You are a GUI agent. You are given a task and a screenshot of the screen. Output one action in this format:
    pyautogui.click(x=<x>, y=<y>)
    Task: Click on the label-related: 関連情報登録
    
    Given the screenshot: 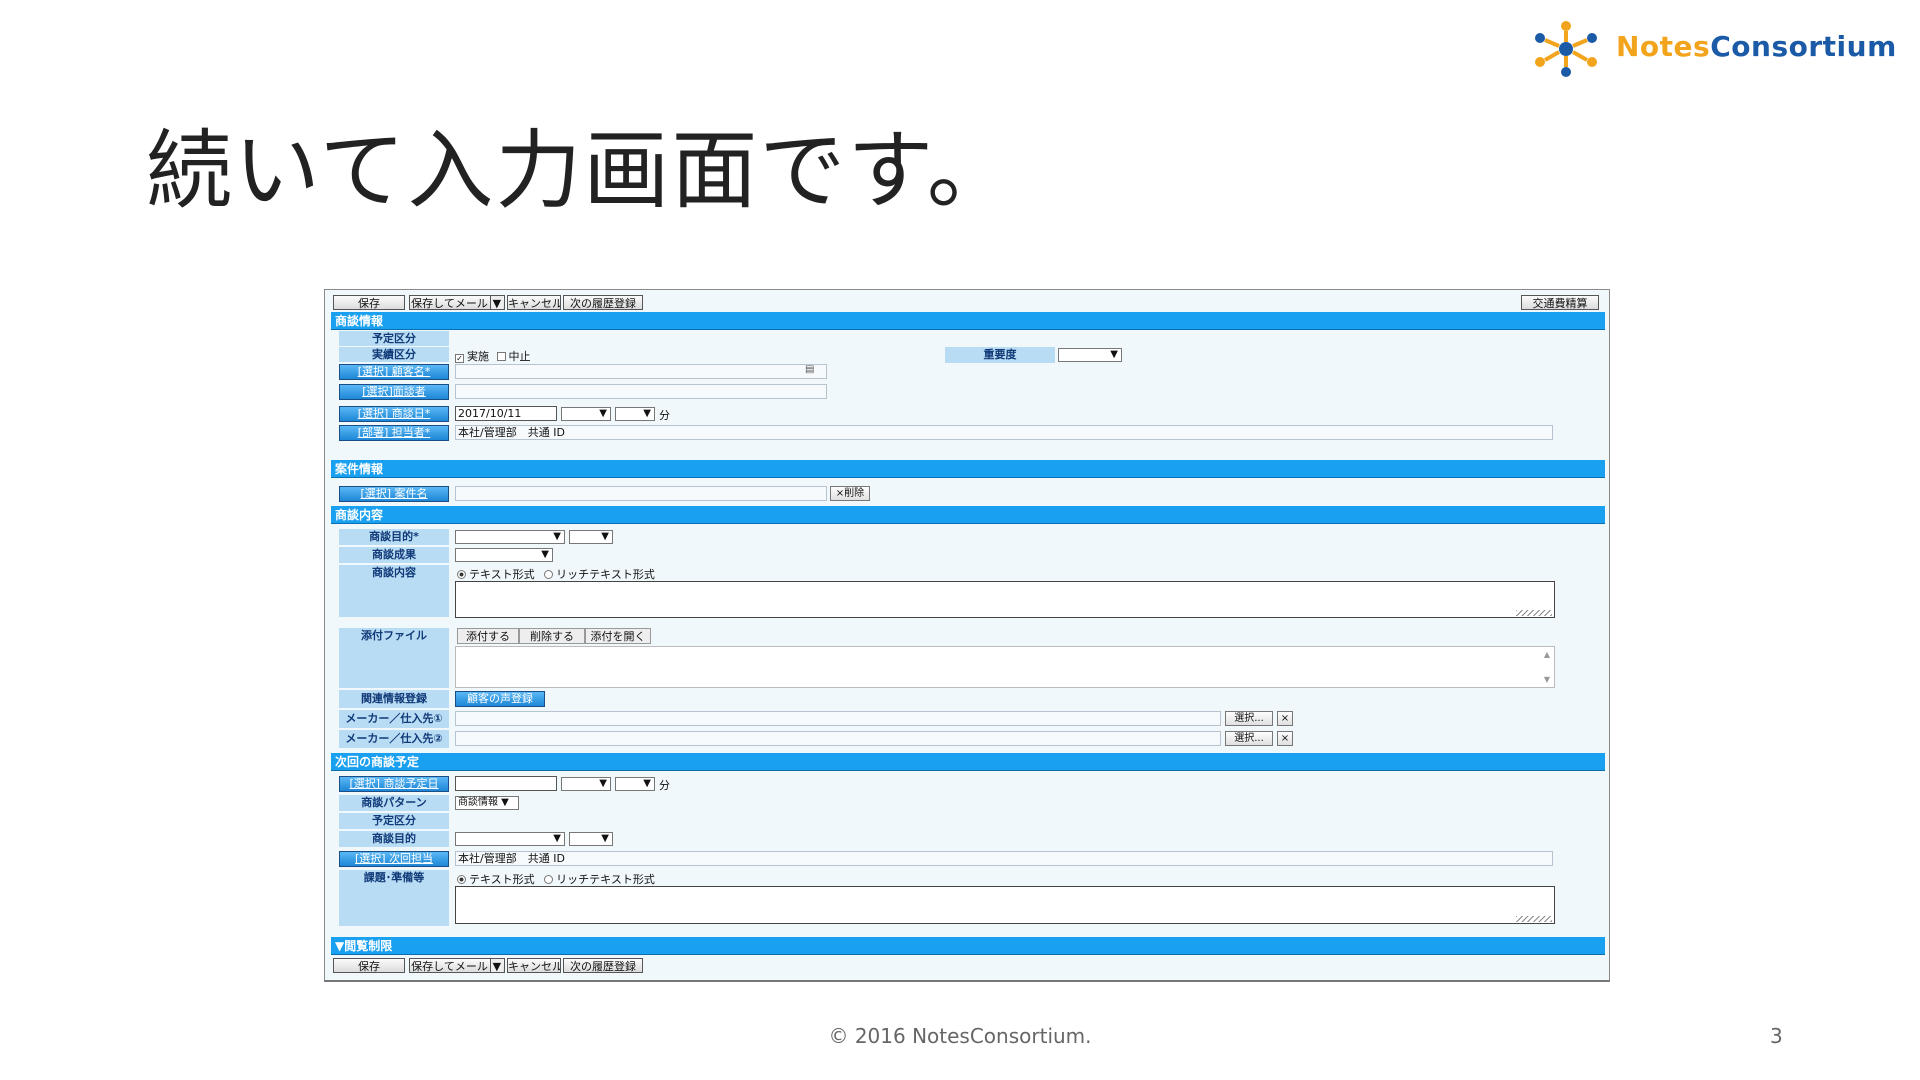 What is the action you would take?
    pyautogui.click(x=394, y=699)
    